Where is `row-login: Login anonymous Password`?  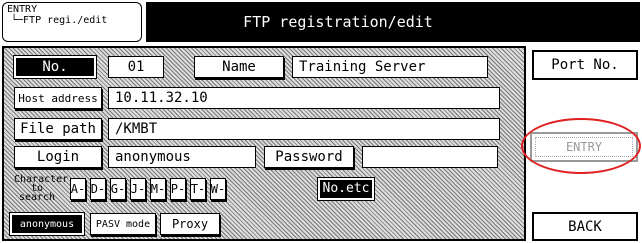 row-login: Login anonymous Password is located at coordinates (256, 157).